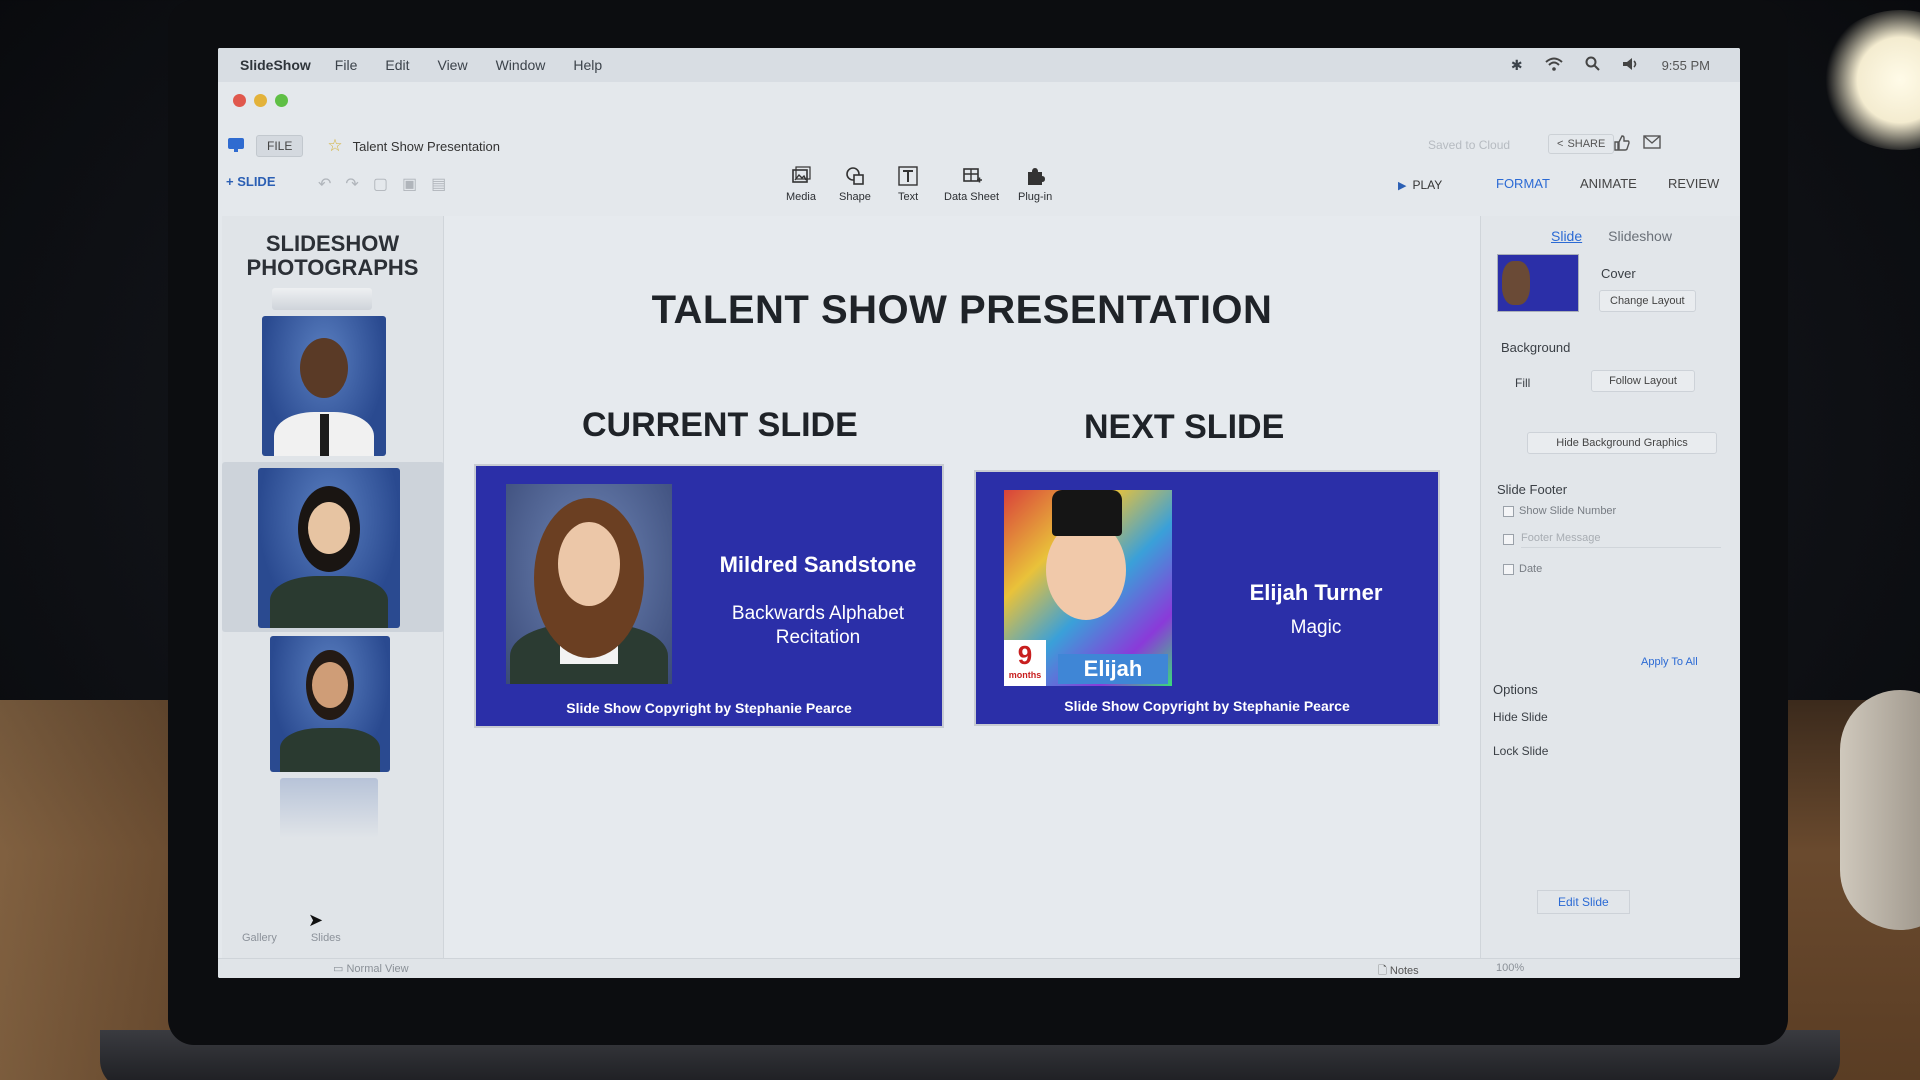 Image resolution: width=1920 pixels, height=1080 pixels. What do you see at coordinates (1516, 283) in the screenshot?
I see `layout-thumbnail-photo` at bounding box center [1516, 283].